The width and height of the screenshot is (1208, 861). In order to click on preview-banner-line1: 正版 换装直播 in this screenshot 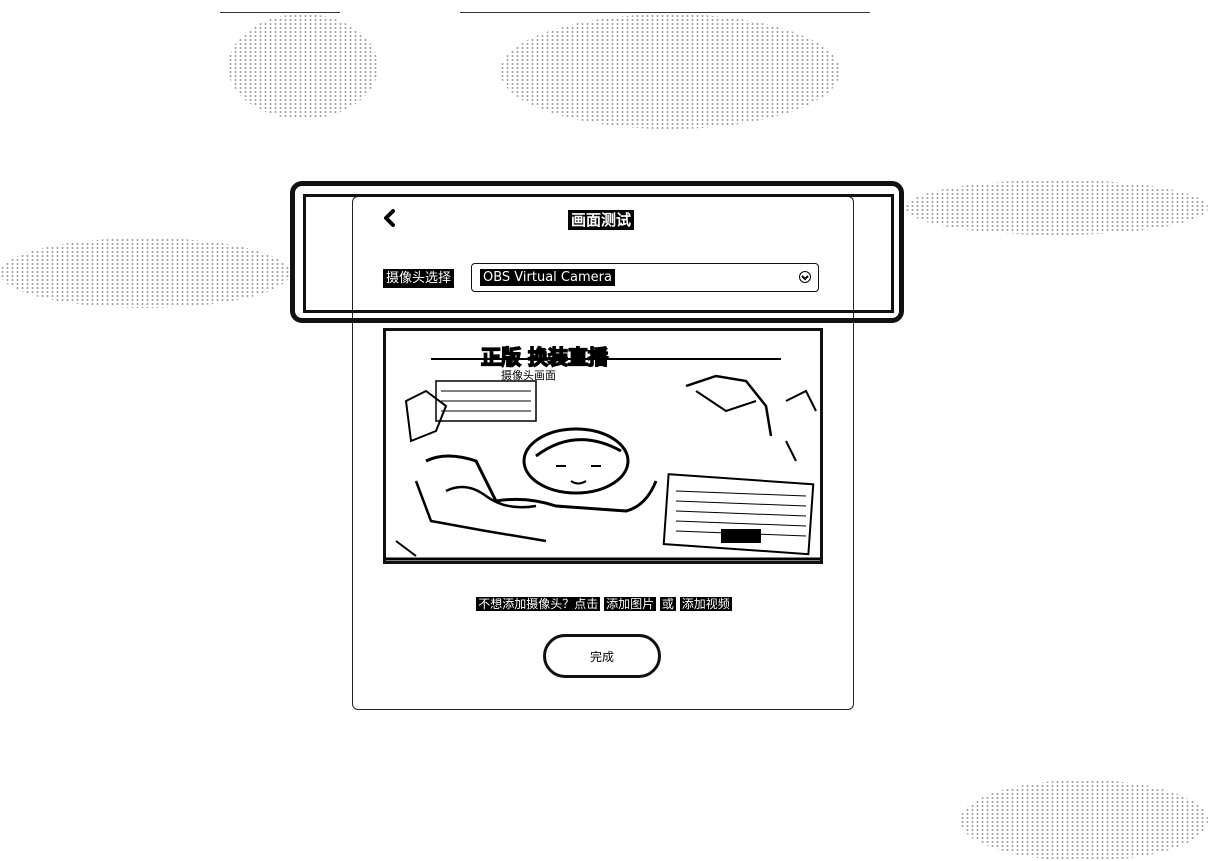, I will do `click(545, 357)`.